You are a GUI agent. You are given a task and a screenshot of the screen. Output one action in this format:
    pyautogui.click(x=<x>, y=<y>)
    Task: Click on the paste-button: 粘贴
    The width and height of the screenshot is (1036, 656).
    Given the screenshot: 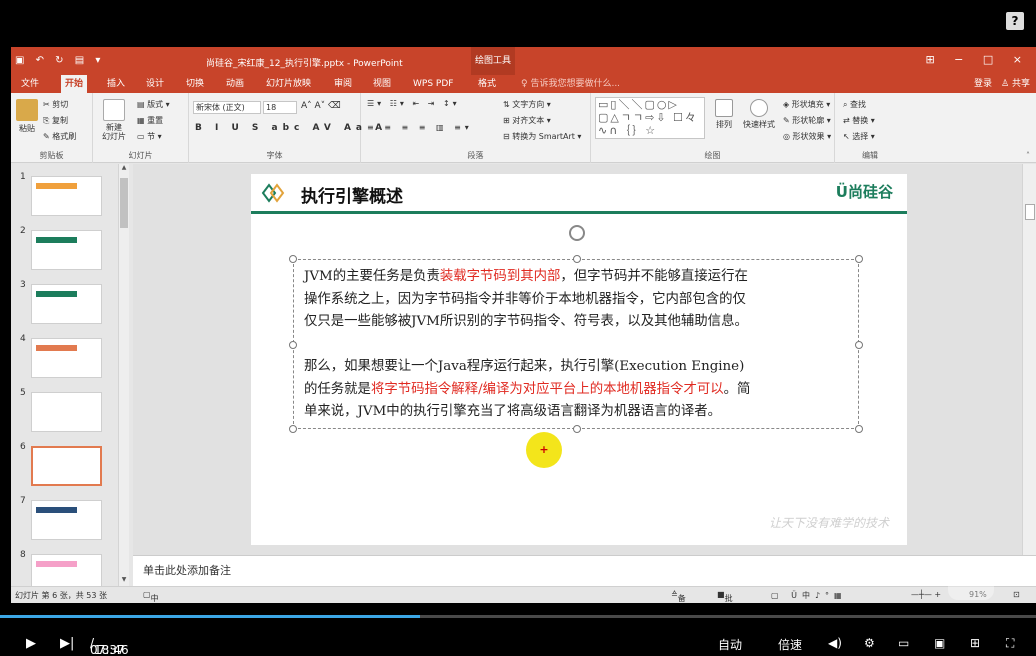 What is the action you would take?
    pyautogui.click(x=27, y=116)
    